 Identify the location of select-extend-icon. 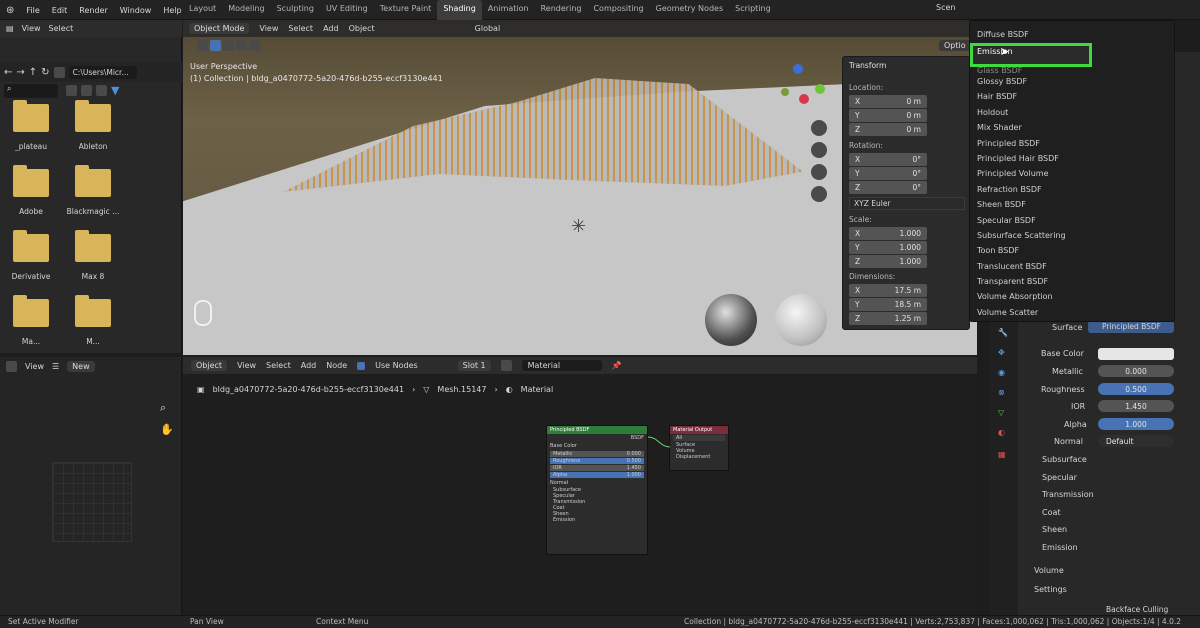
(228, 45).